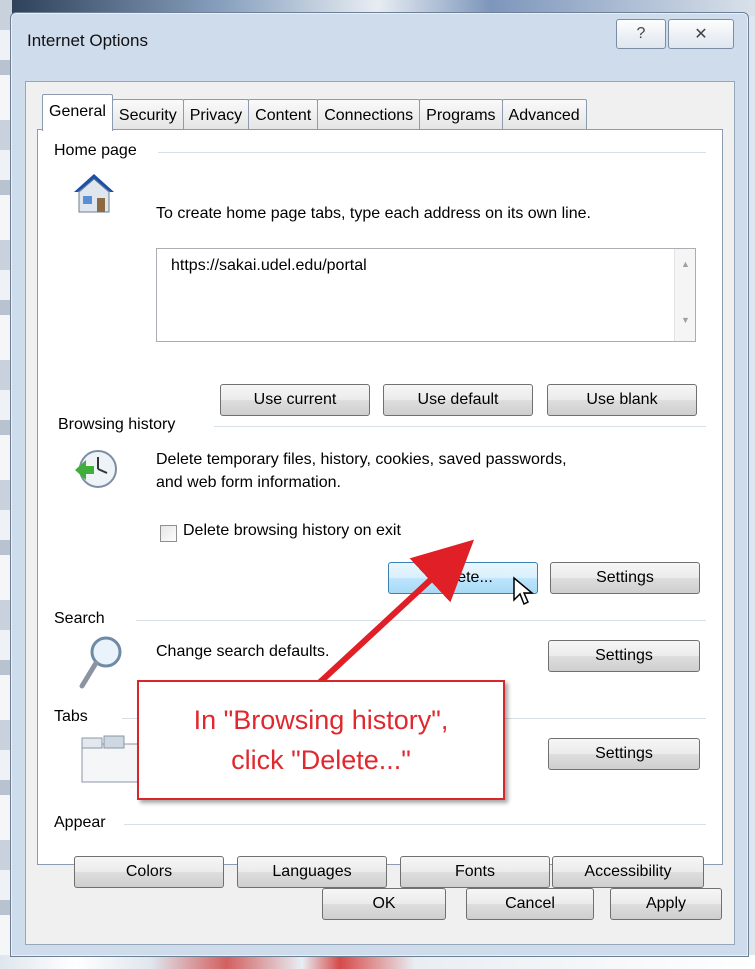  I want to click on instruction-callout: In "Browsing history", click "Delete...", so click(321, 740).